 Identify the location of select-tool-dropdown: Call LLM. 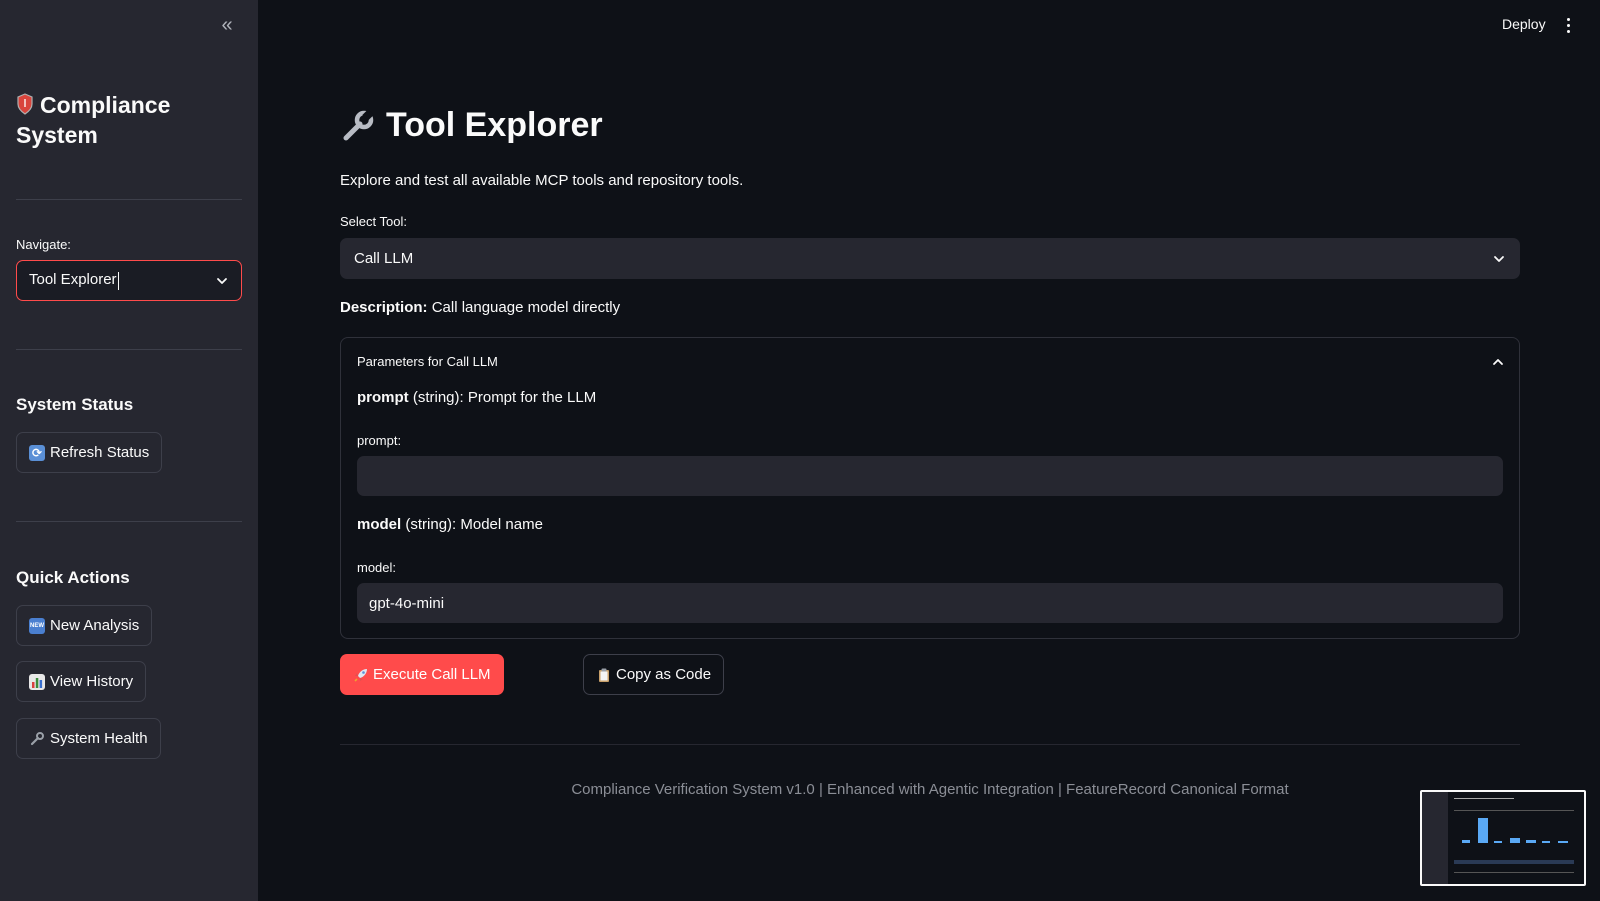
(930, 258).